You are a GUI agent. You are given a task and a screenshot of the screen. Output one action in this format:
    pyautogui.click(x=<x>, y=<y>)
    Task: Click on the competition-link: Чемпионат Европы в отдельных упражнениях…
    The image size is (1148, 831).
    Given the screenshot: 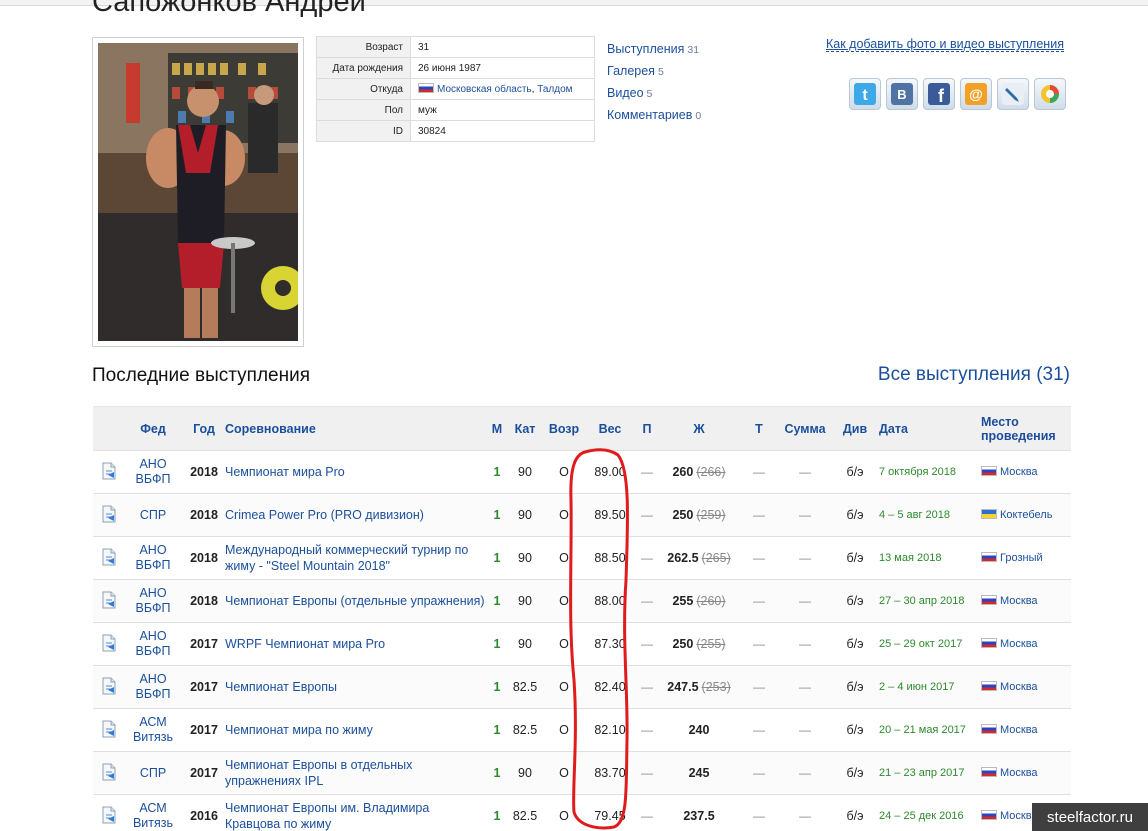 What is the action you would take?
    pyautogui.click(x=356, y=773)
    